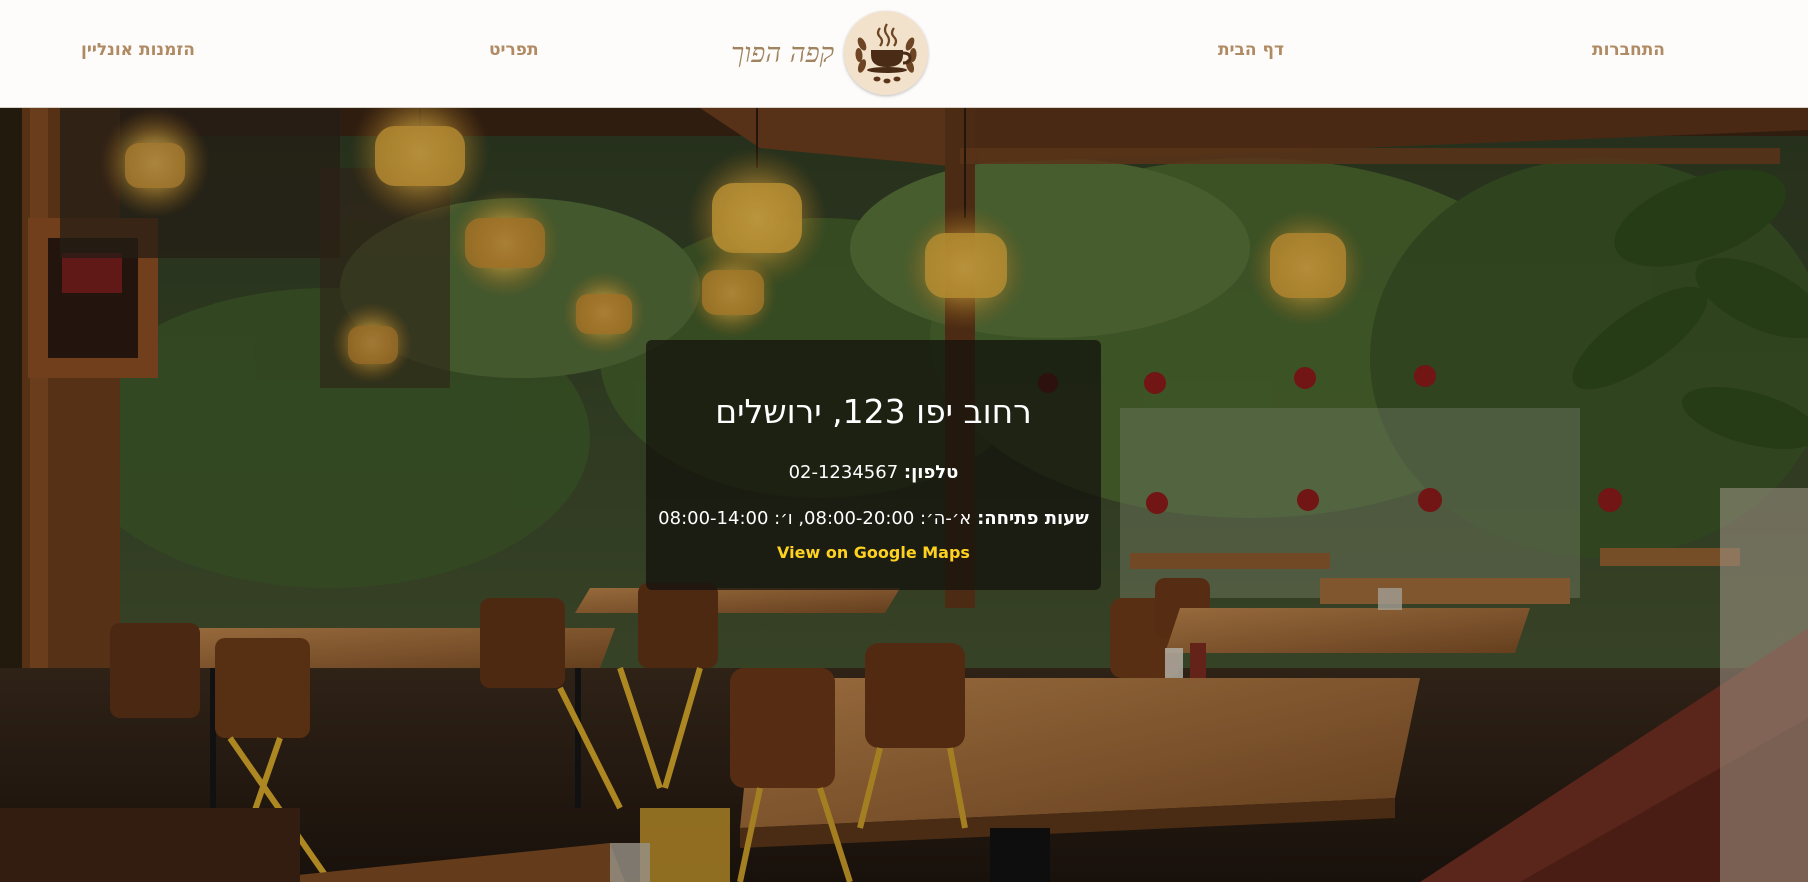 The height and width of the screenshot is (882, 1808). What do you see at coordinates (873, 411) in the screenshot?
I see `address-heading: רחוב יפו 123, ירושלים` at bounding box center [873, 411].